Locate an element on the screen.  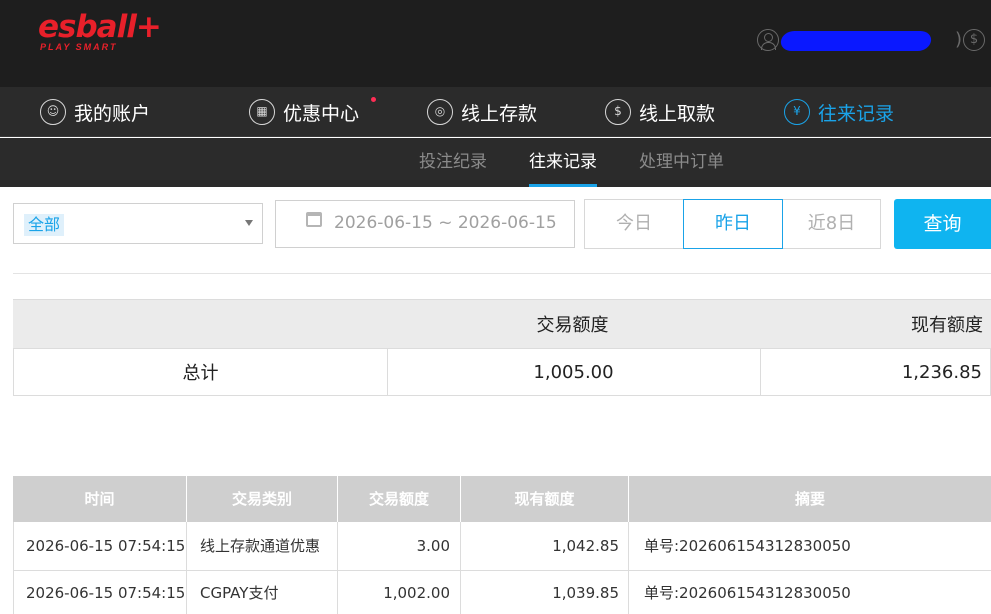
col-time: 时间 is located at coordinates (99, 499).